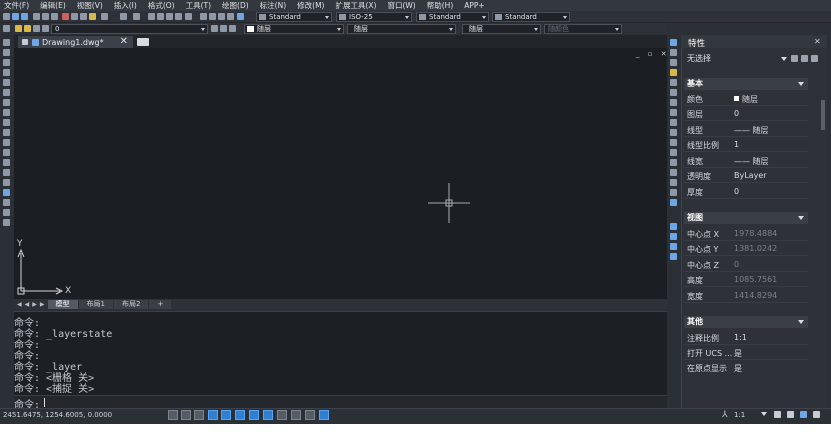  Describe the element at coordinates (160, 16) in the screenshot. I see `zoom-realtime-icon` at that location.